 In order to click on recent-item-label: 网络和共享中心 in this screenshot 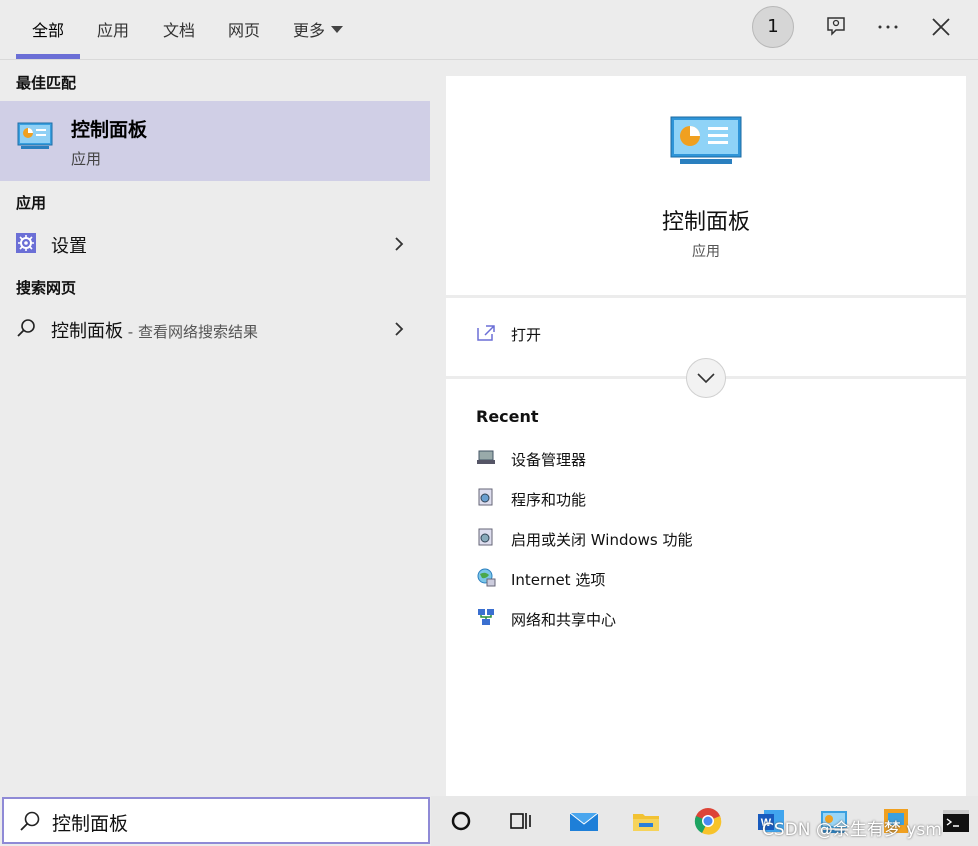, I will do `click(564, 620)`.